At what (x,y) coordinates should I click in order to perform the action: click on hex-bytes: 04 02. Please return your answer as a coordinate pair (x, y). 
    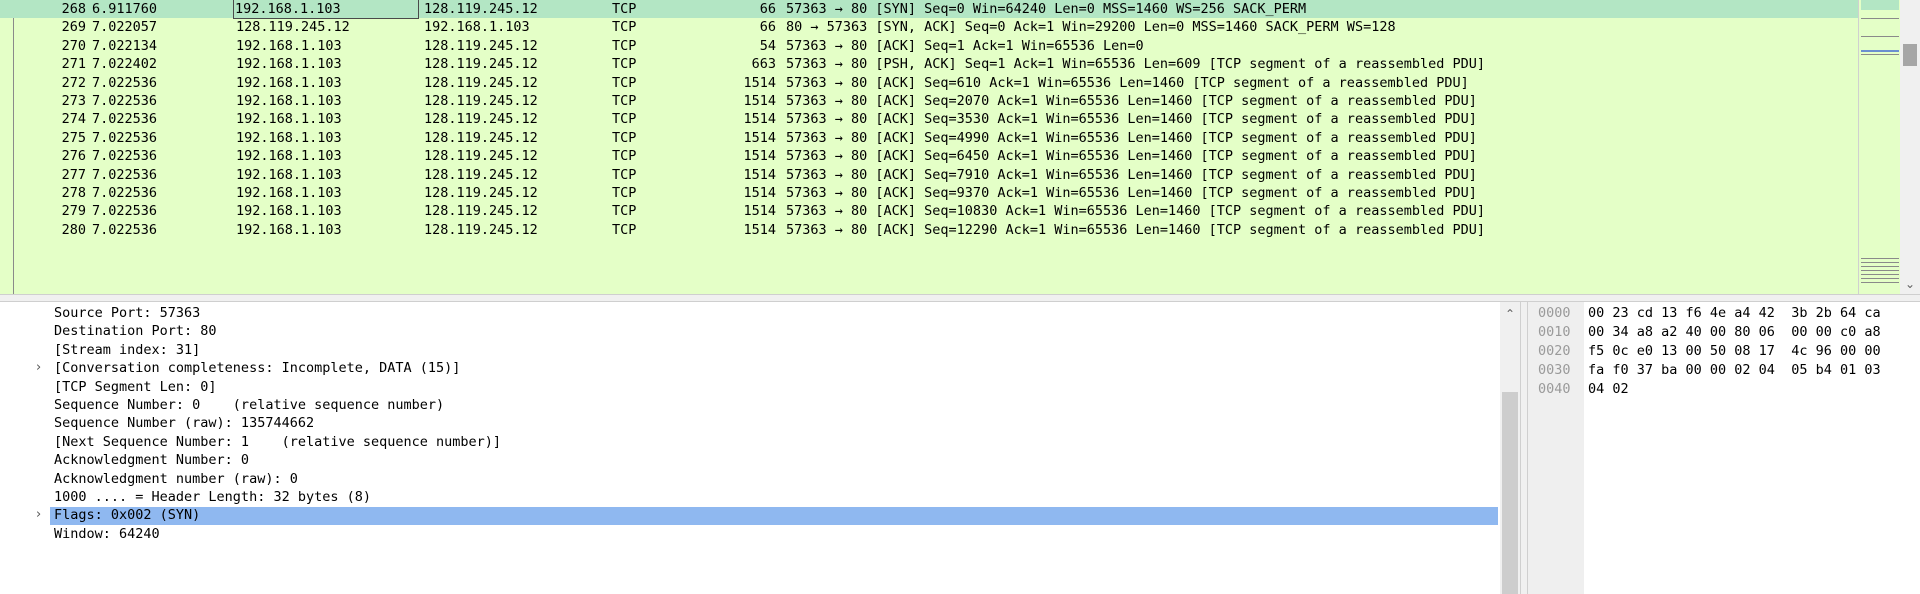
    Looking at the image, I should click on (1608, 389).